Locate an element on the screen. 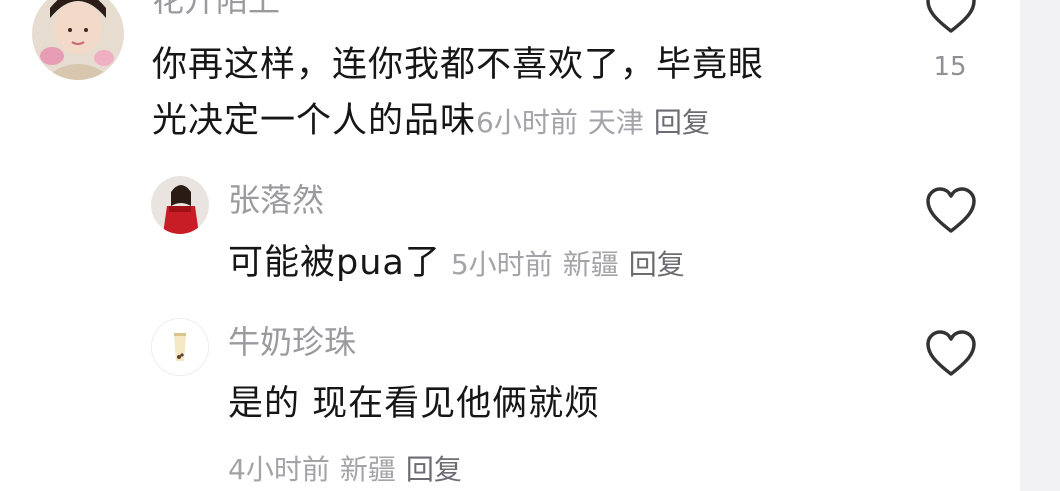 Image resolution: width=1060 pixels, height=491 pixels. scrollbar-track is located at coordinates (1040, 245).